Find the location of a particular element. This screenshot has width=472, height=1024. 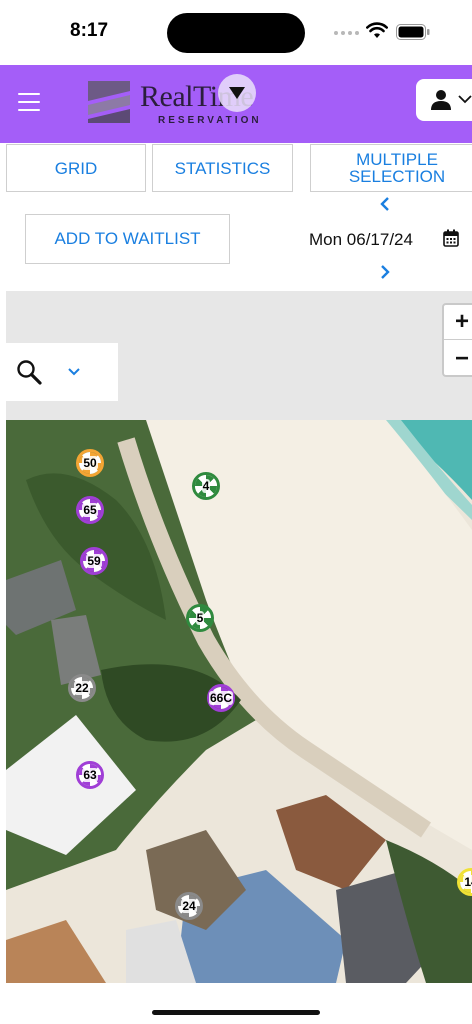

zoom-in-button: + is located at coordinates (458, 322).